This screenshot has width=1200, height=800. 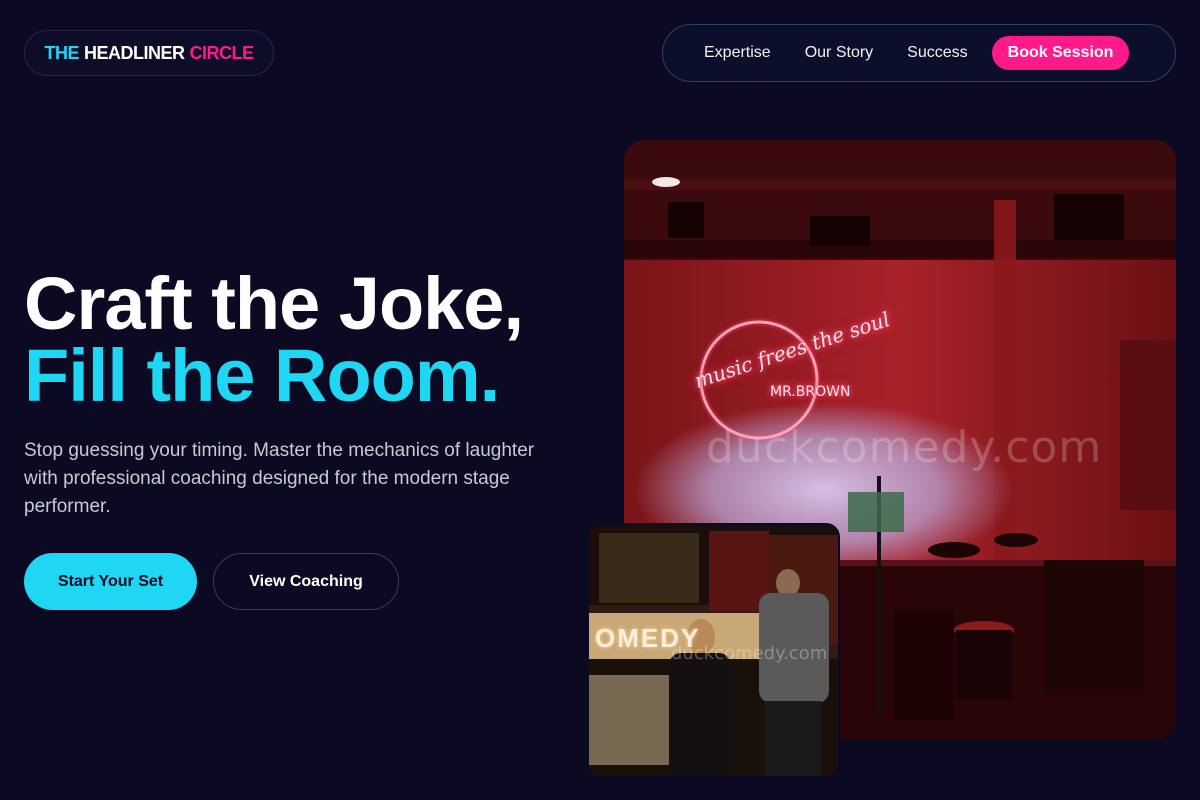 What do you see at coordinates (61, 52) in the screenshot?
I see `brand-word-the: THE` at bounding box center [61, 52].